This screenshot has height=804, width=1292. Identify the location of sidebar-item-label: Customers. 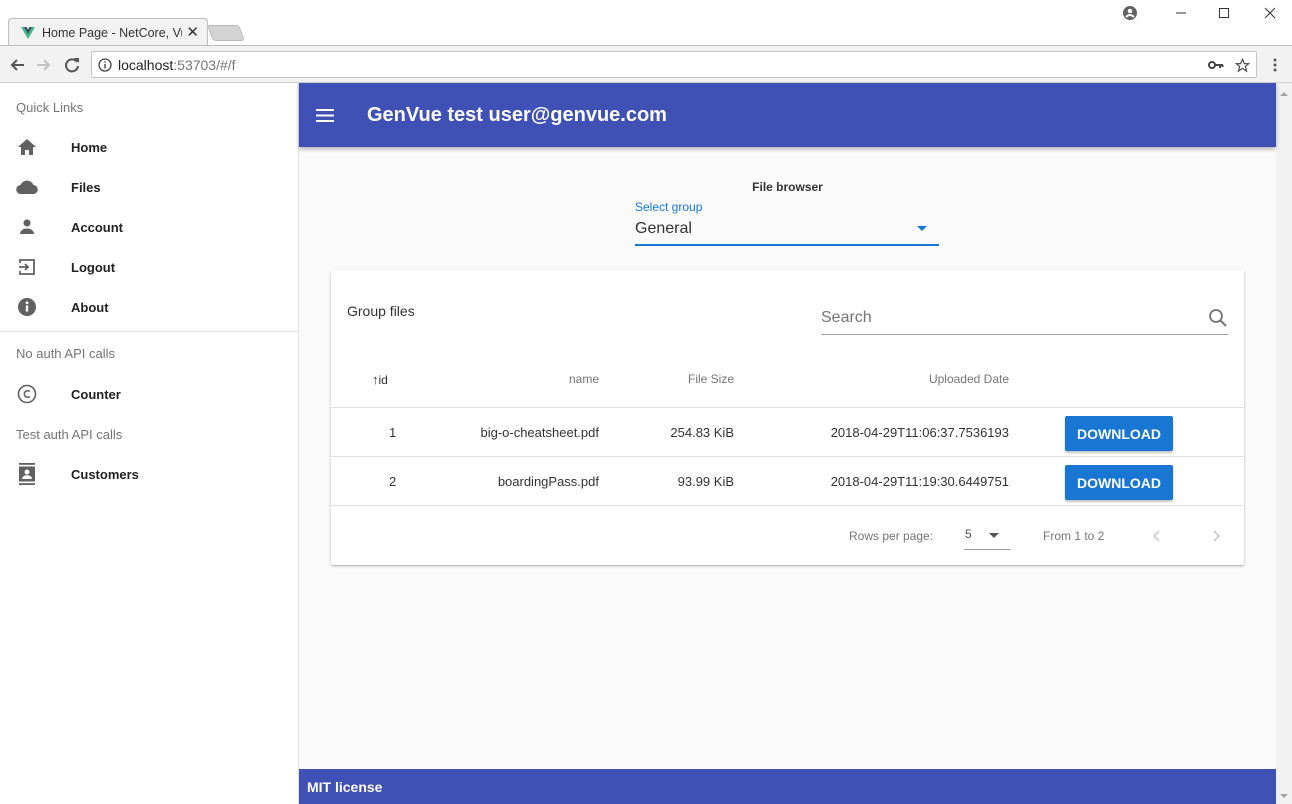
(105, 474).